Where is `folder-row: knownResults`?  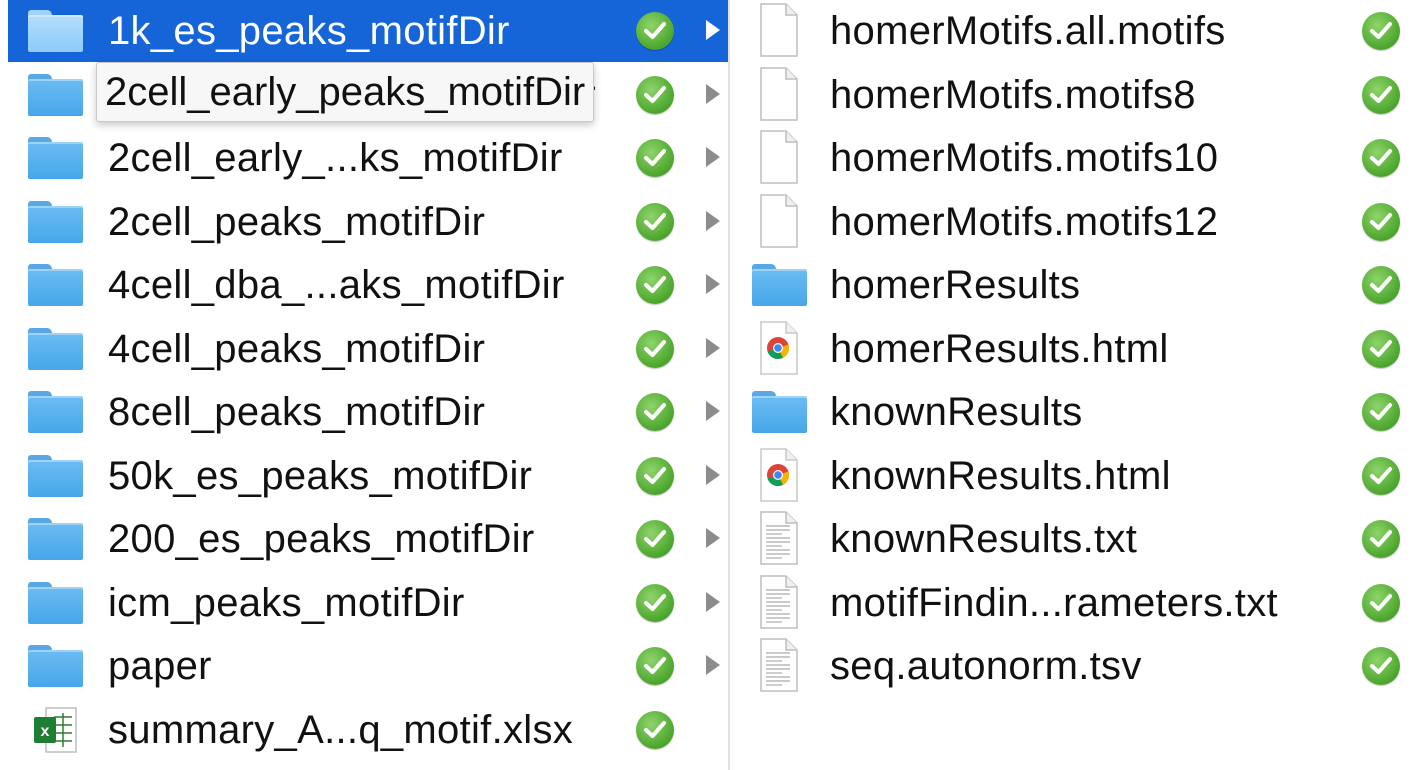
folder-row: knownResults is located at coordinates (1075, 412).